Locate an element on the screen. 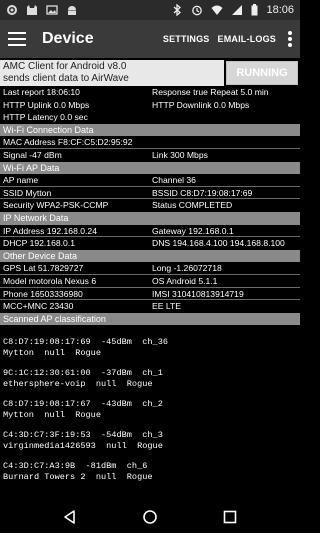 The width and height of the screenshot is (320, 533). wifi-icon is located at coordinates (217, 10).